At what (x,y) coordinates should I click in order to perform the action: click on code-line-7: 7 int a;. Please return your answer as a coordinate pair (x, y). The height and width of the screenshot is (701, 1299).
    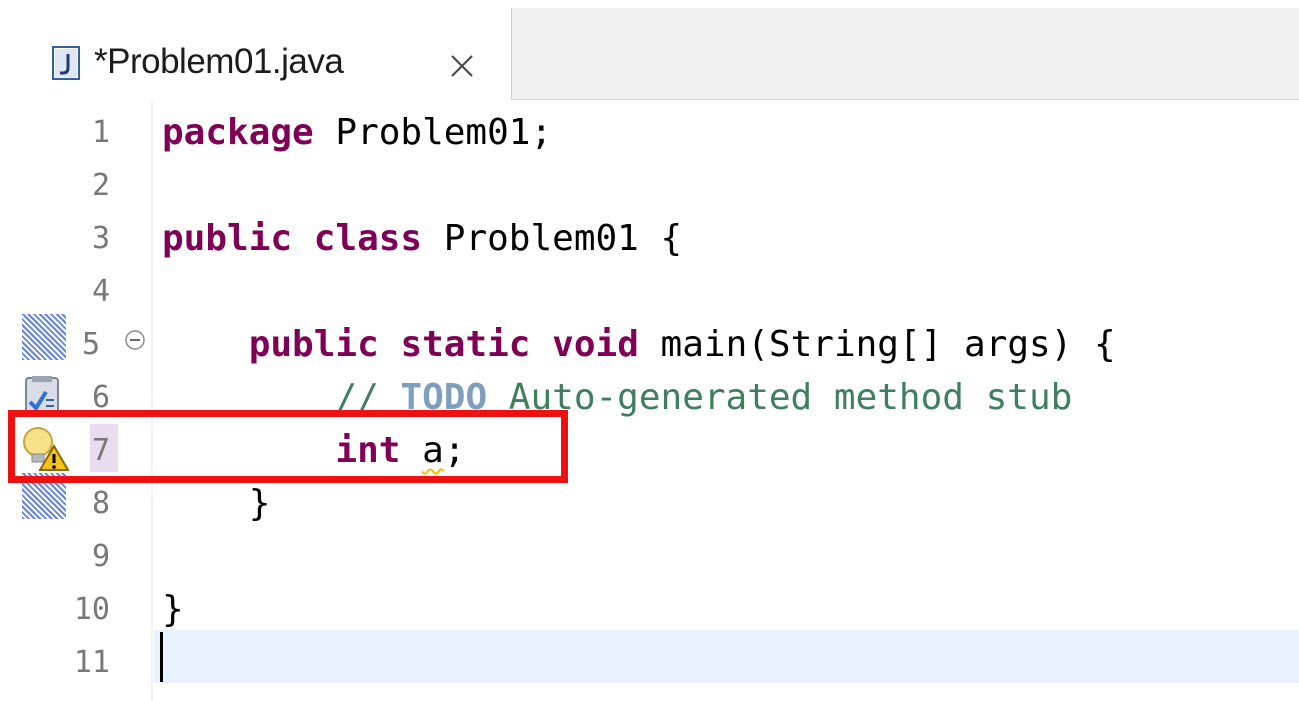
    Looking at the image, I should click on (649, 450).